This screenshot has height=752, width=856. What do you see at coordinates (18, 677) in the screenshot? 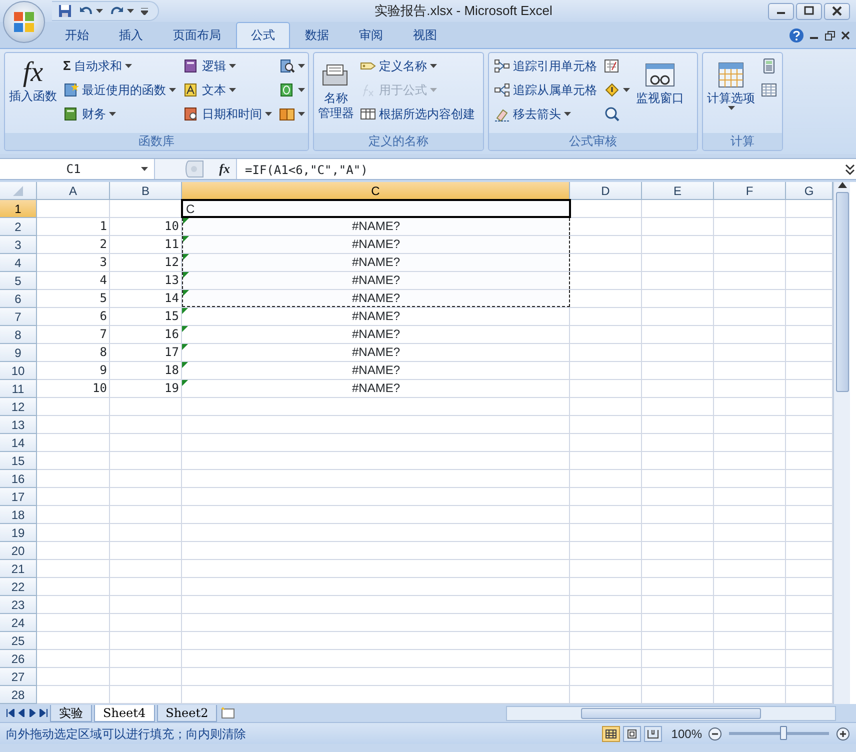
I see `row-header: 27` at bounding box center [18, 677].